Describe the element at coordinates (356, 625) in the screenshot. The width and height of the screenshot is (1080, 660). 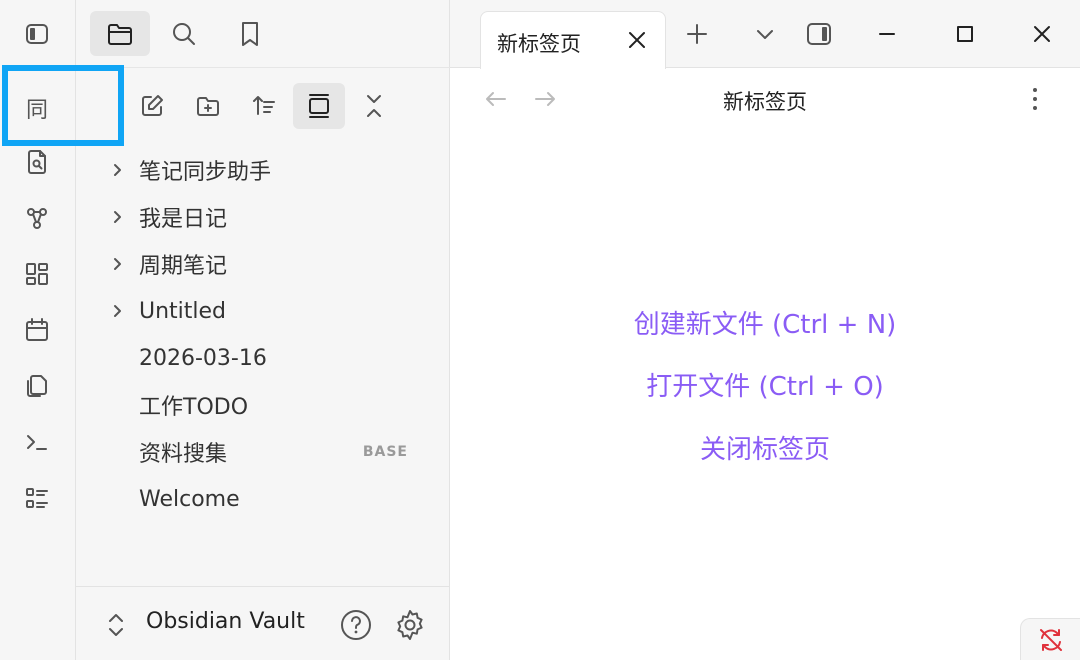
I see `help-icon` at that location.